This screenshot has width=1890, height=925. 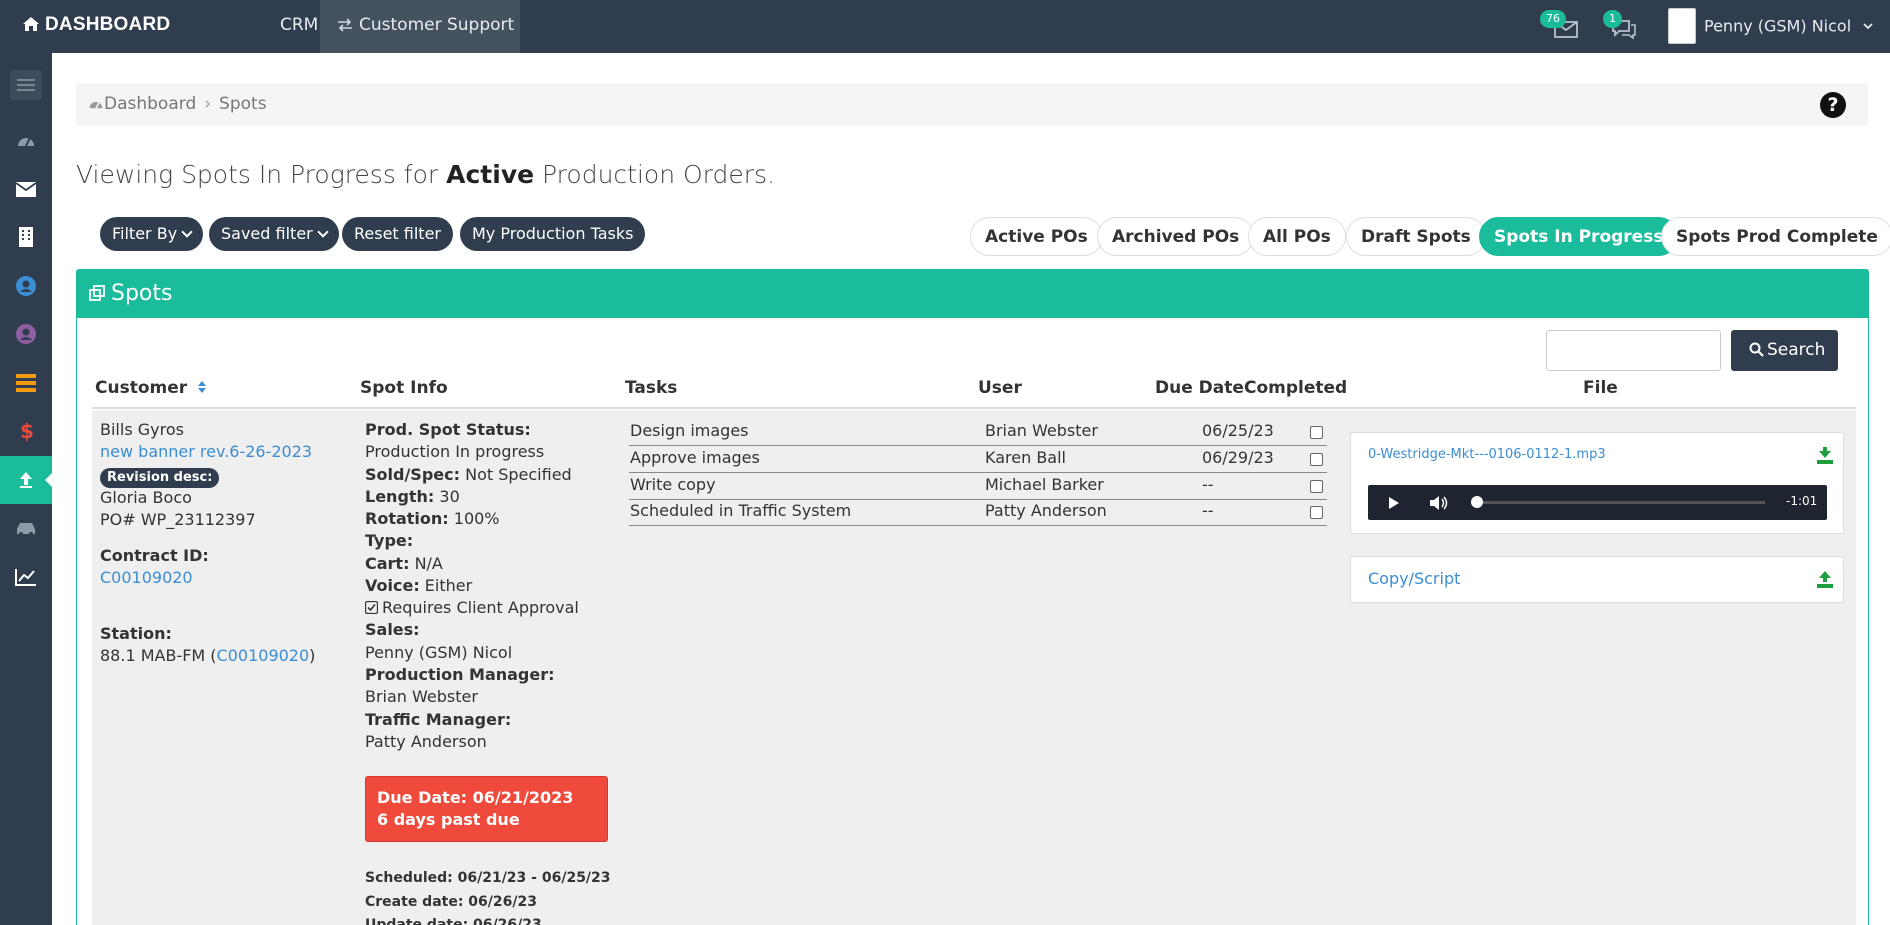 I want to click on user-menu: Penny (GSM) Nicol, so click(x=1771, y=26).